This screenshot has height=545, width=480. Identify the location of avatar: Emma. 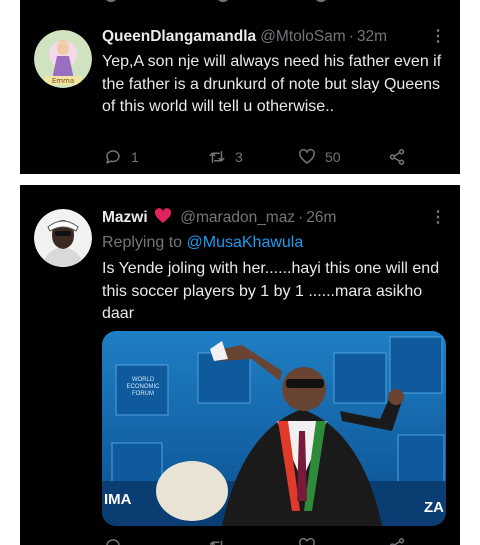
(63, 59).